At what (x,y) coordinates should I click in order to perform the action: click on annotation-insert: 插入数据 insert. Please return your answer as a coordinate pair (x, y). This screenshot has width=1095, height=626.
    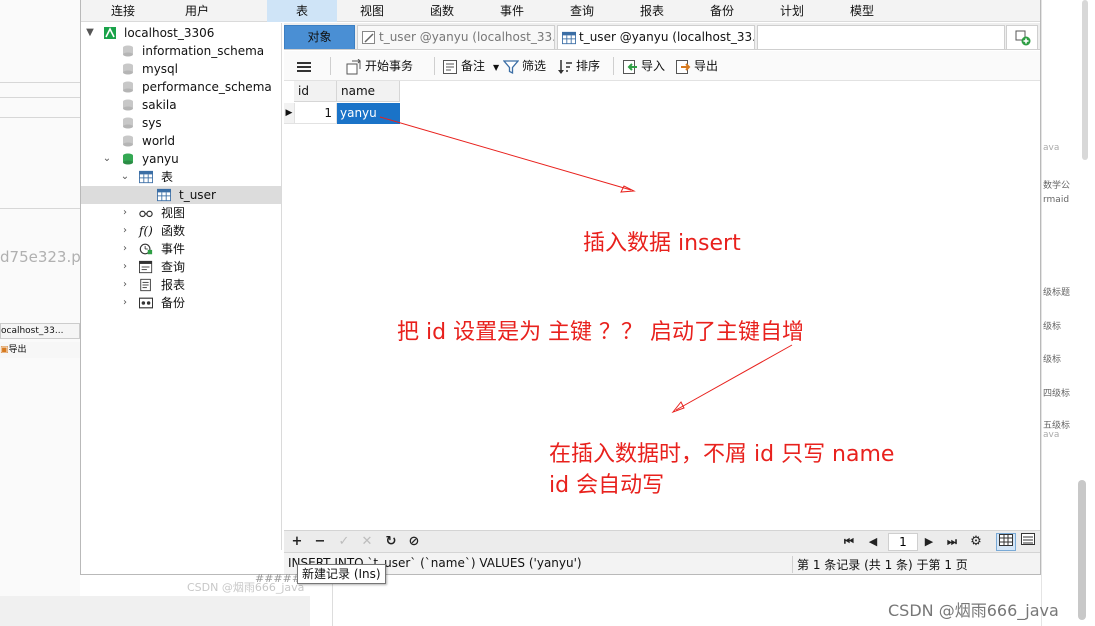
    Looking at the image, I should click on (662, 243).